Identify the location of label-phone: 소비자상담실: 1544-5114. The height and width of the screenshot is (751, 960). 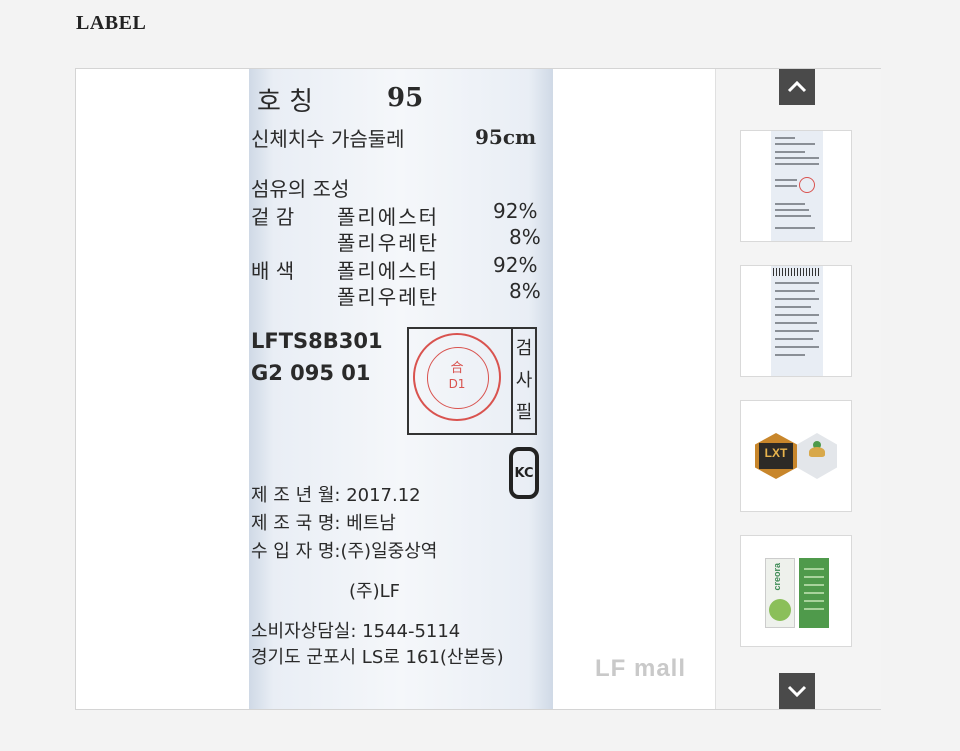
(356, 631).